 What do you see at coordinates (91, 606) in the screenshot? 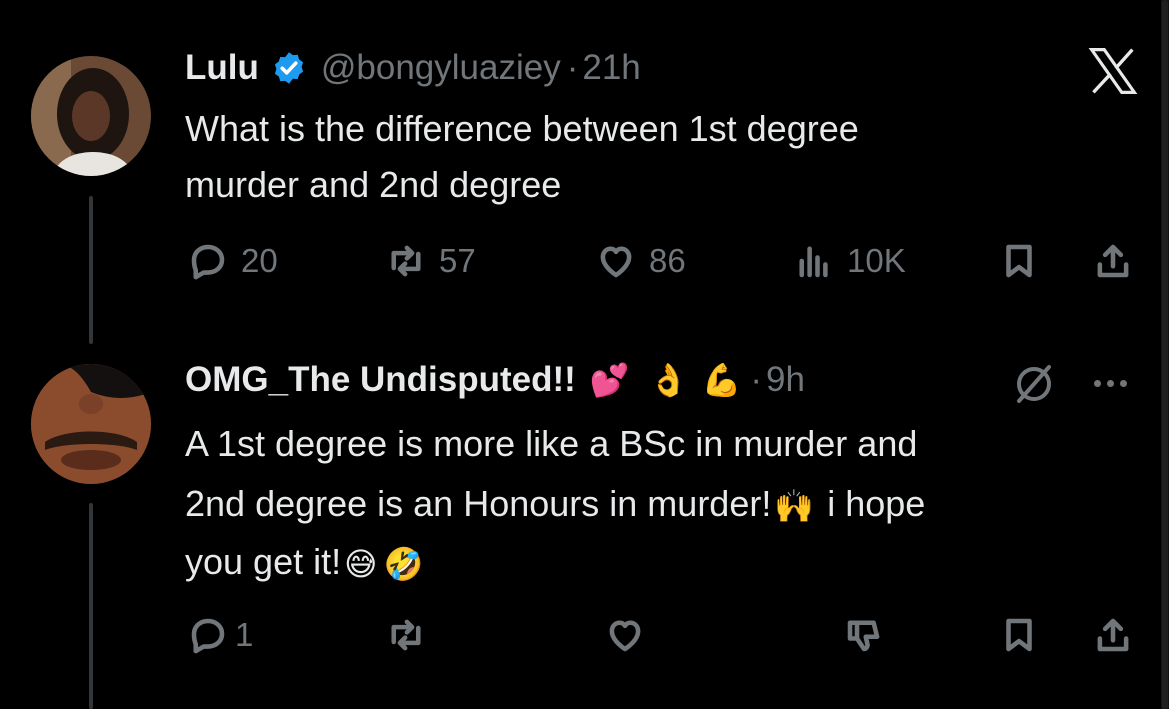
I see `thread-line-continuation` at bounding box center [91, 606].